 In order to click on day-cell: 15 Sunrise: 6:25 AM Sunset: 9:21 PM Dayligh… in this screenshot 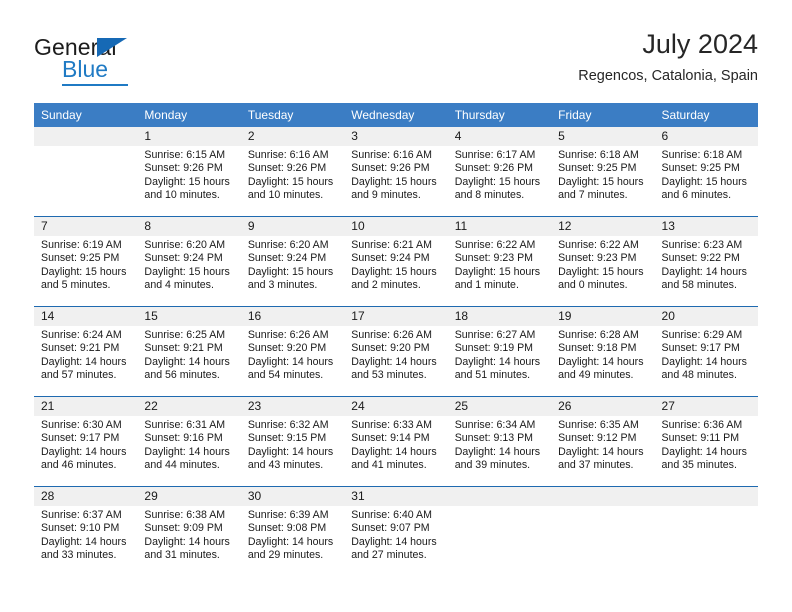, I will do `click(189, 351)`.